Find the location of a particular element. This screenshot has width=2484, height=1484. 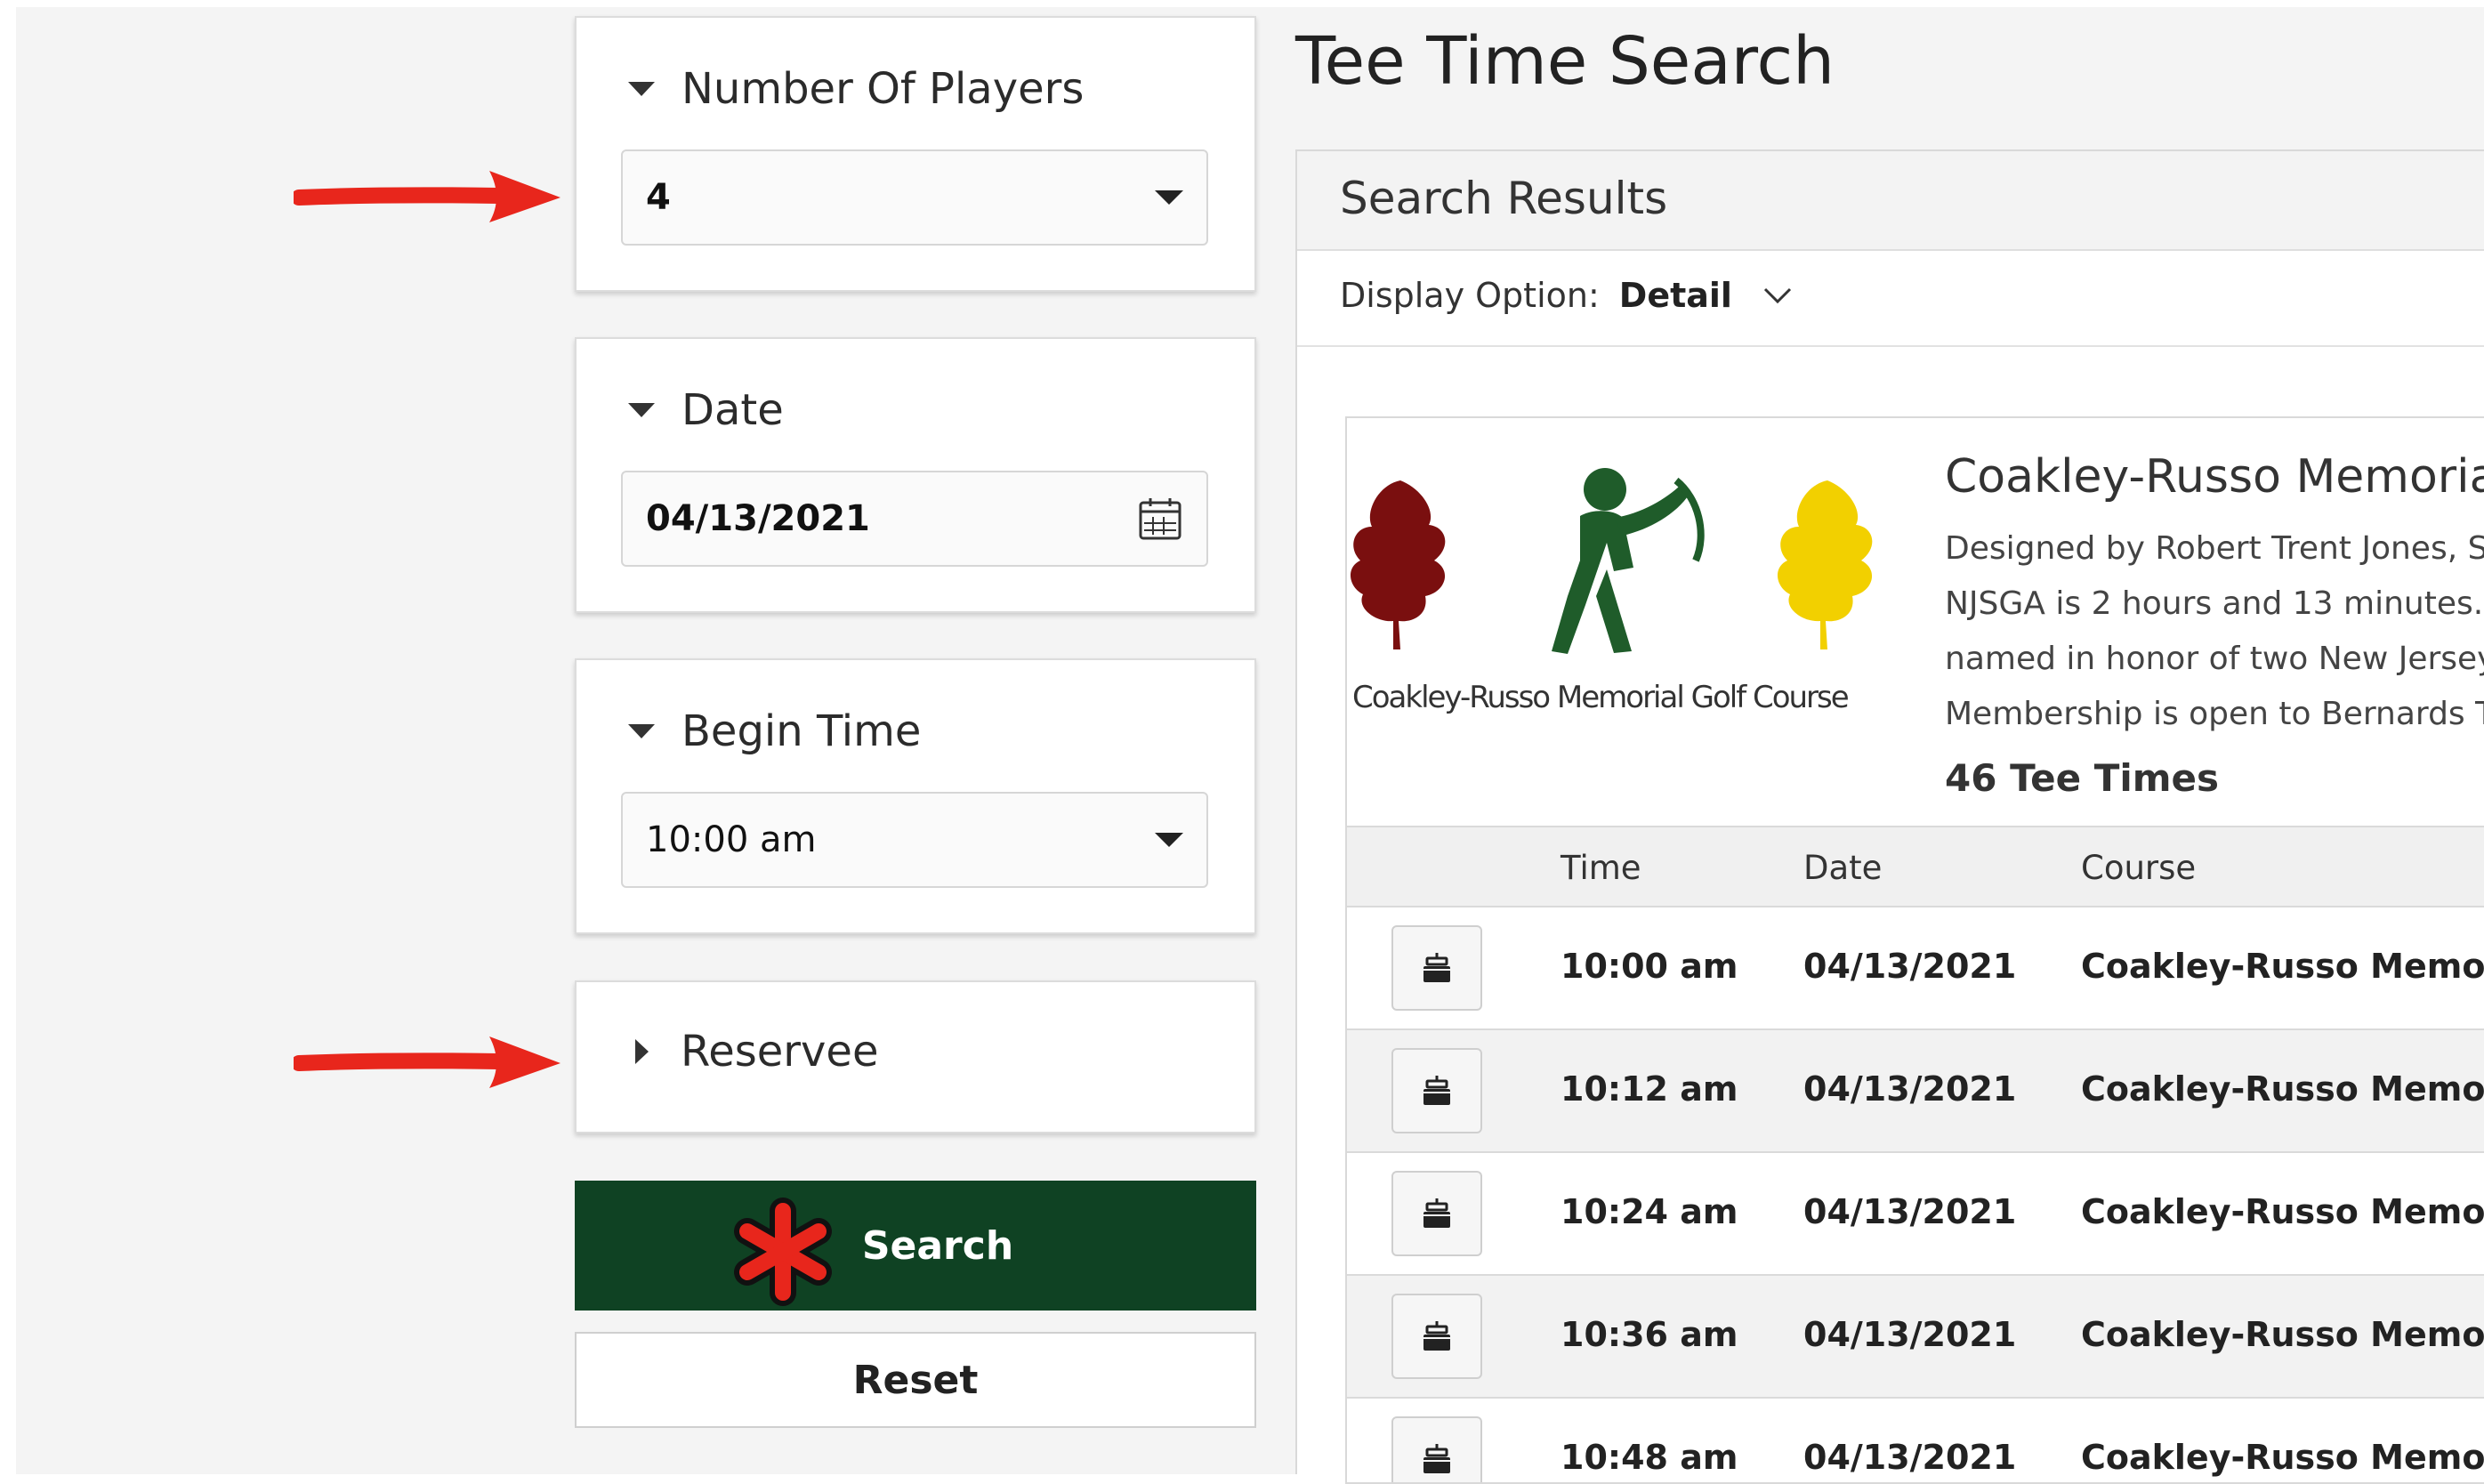

column-header-course: Course is located at coordinates (2139, 868).